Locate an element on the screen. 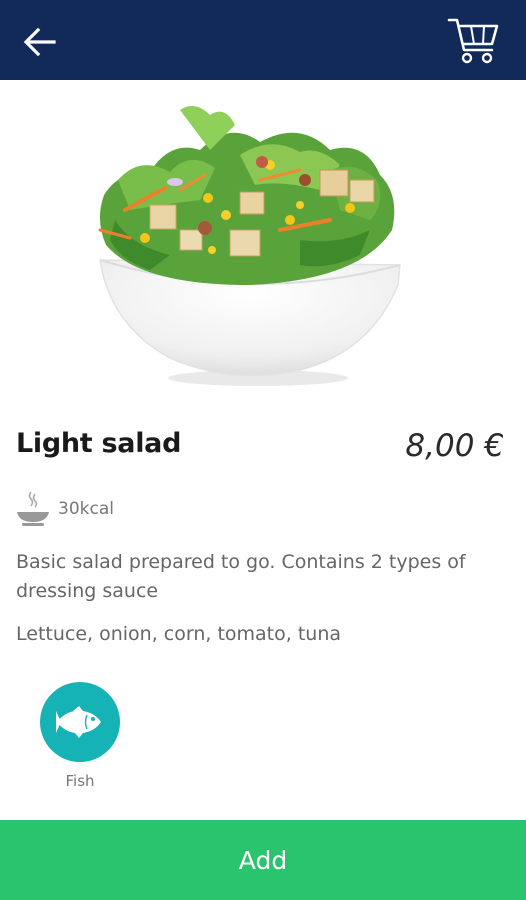  back-button is located at coordinates (40, 42).